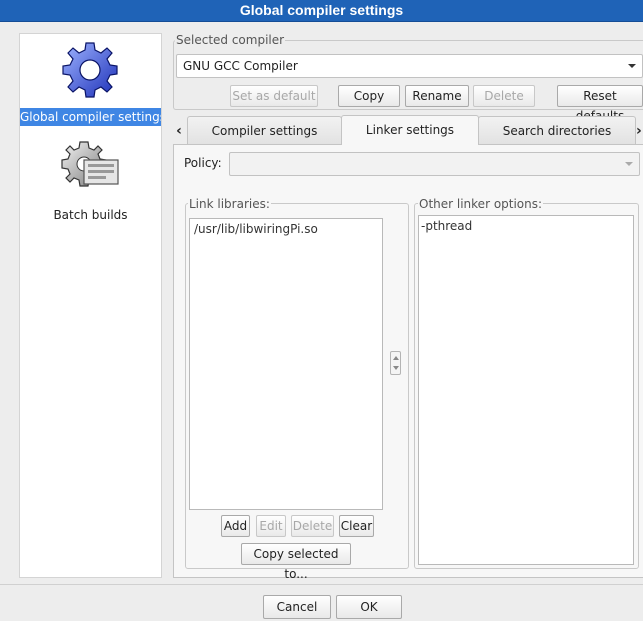  What do you see at coordinates (312, 526) in the screenshot?
I see `delete-library-button: Delete` at bounding box center [312, 526].